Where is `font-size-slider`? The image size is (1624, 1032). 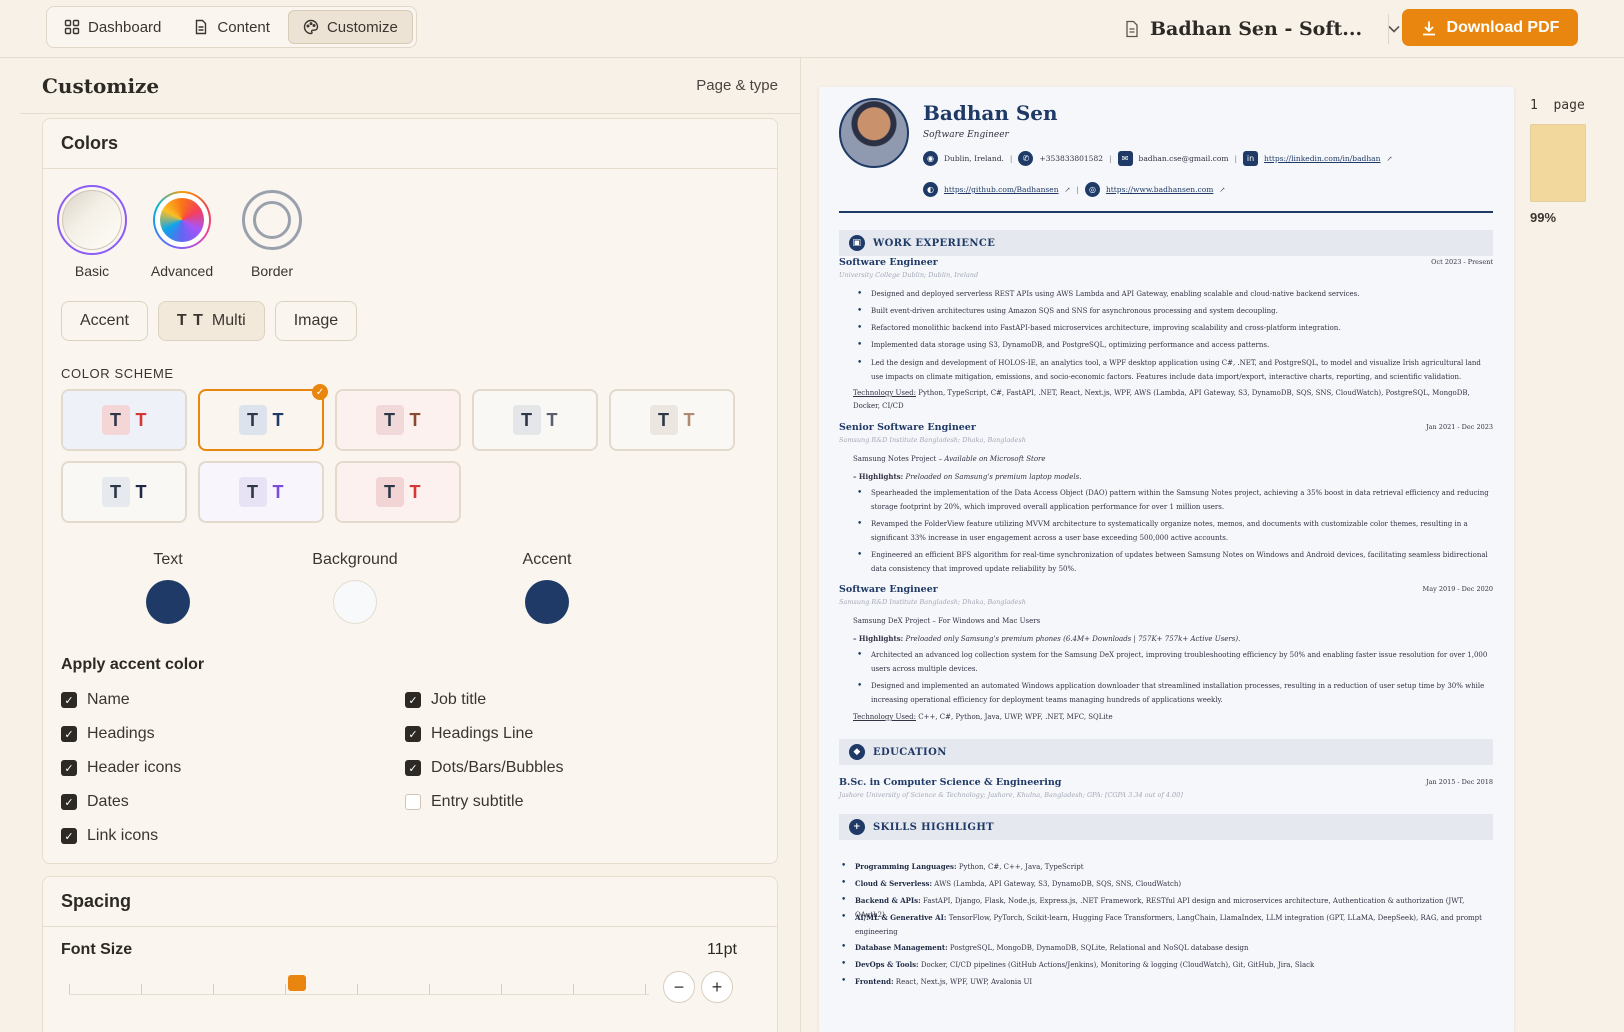 font-size-slider is located at coordinates (359, 985).